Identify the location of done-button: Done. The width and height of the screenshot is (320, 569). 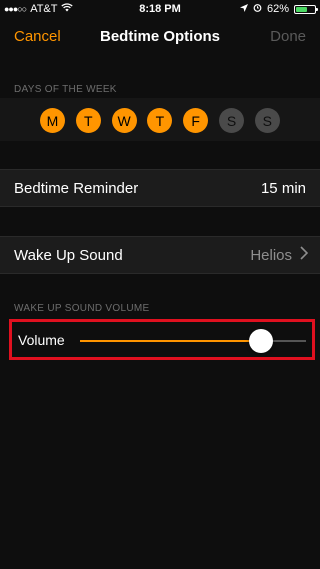
(288, 36).